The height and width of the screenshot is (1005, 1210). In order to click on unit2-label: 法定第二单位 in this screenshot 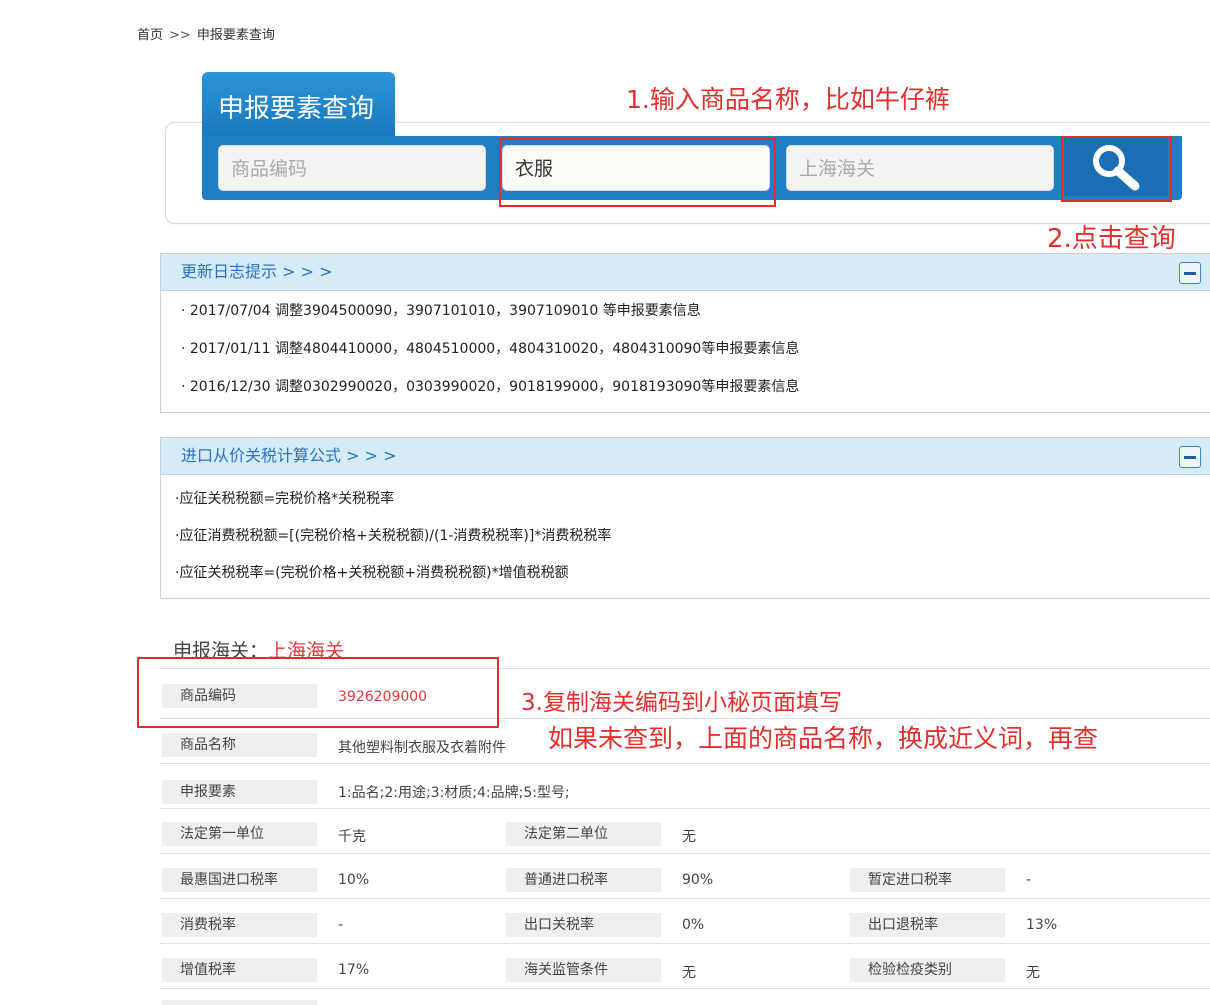, I will do `click(583, 834)`.